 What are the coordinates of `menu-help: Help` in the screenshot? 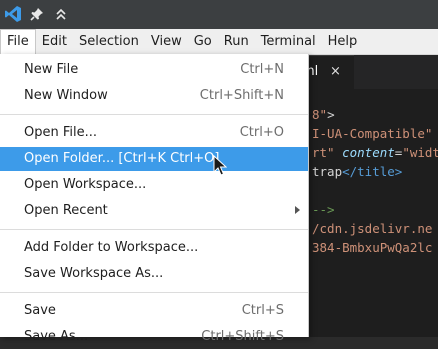 It's located at (343, 41).